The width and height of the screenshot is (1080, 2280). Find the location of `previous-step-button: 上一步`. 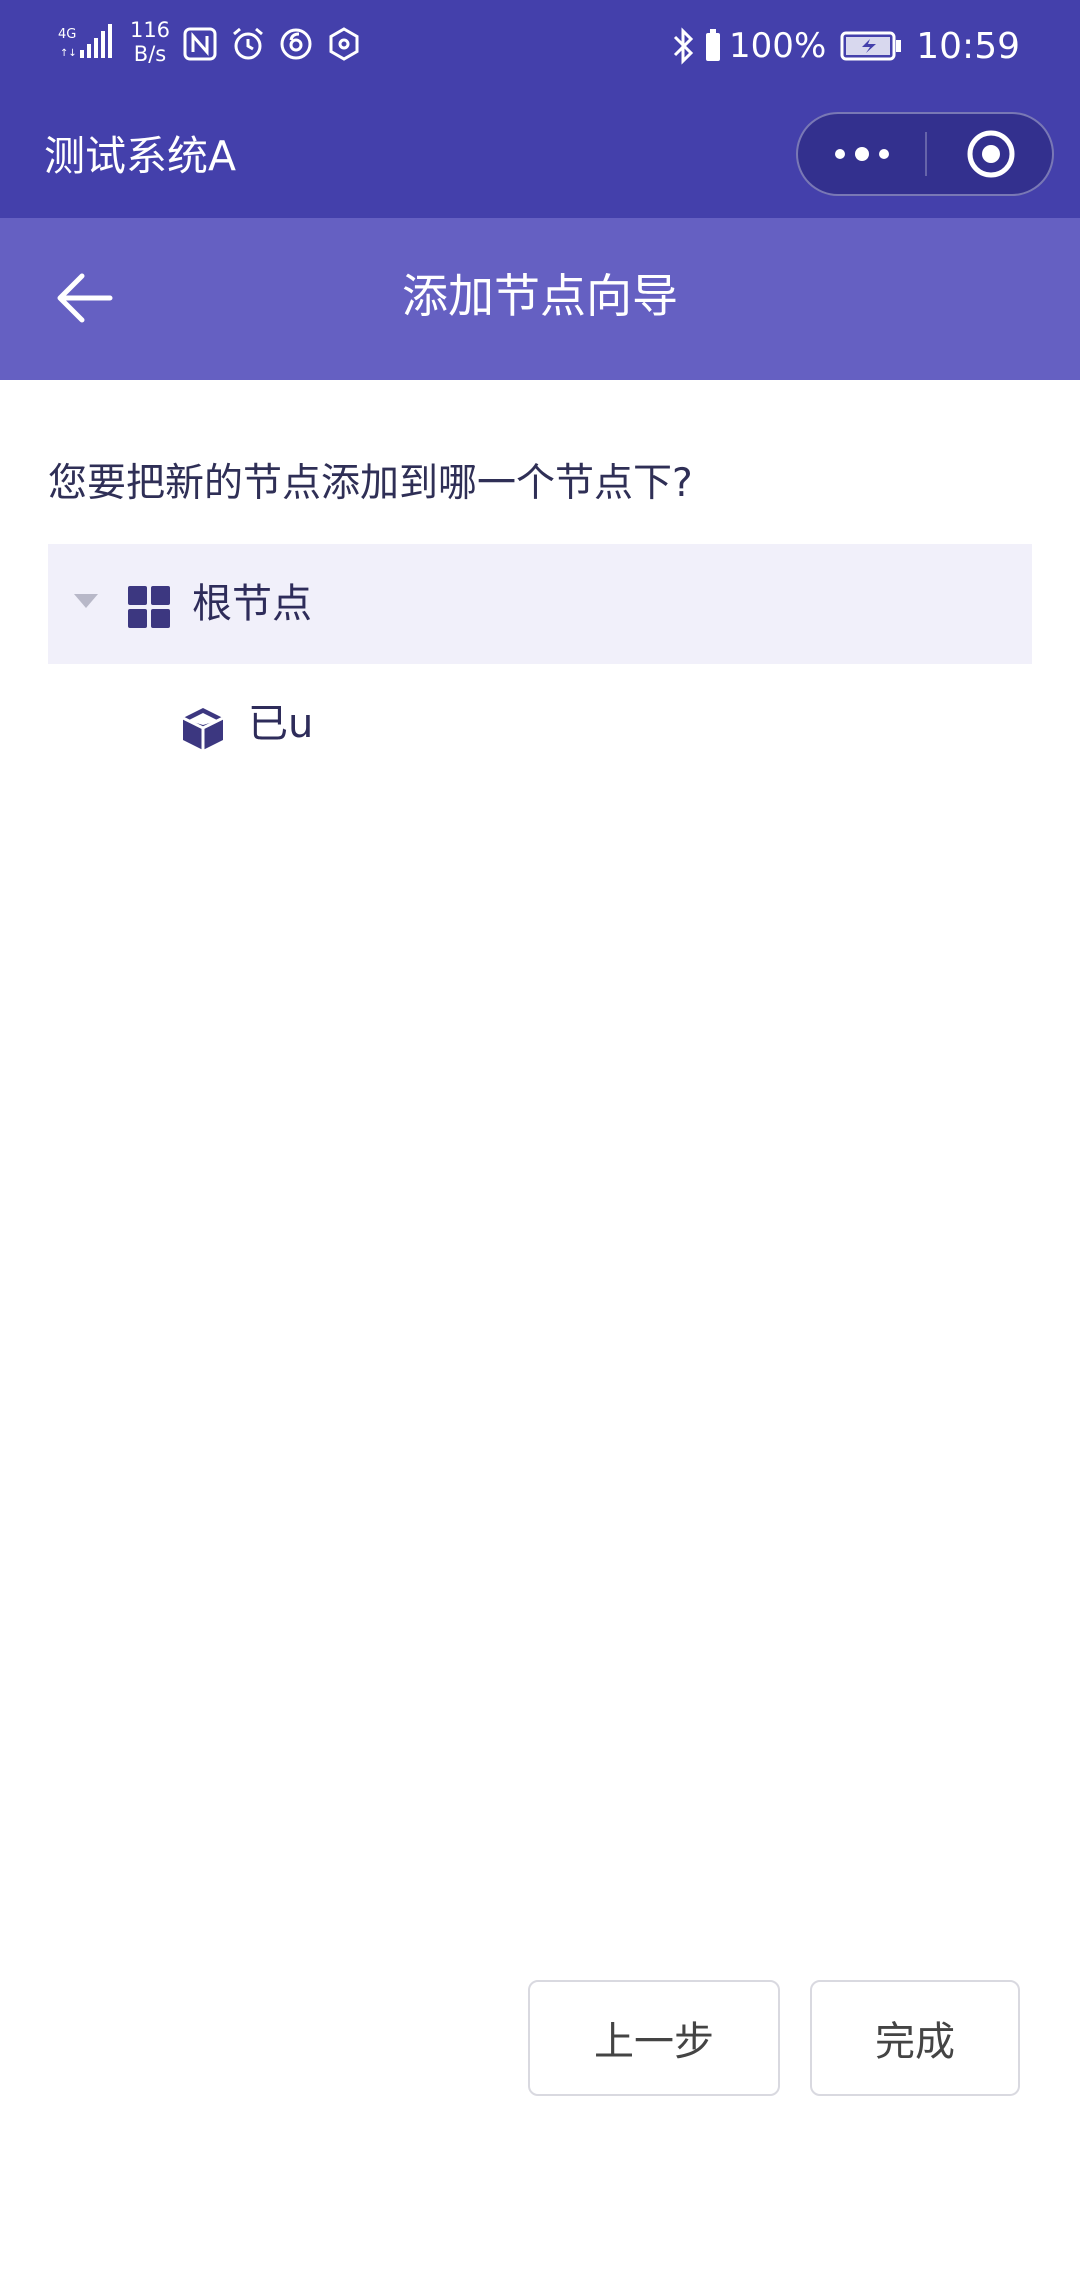

previous-step-button: 上一步 is located at coordinates (654, 2038).